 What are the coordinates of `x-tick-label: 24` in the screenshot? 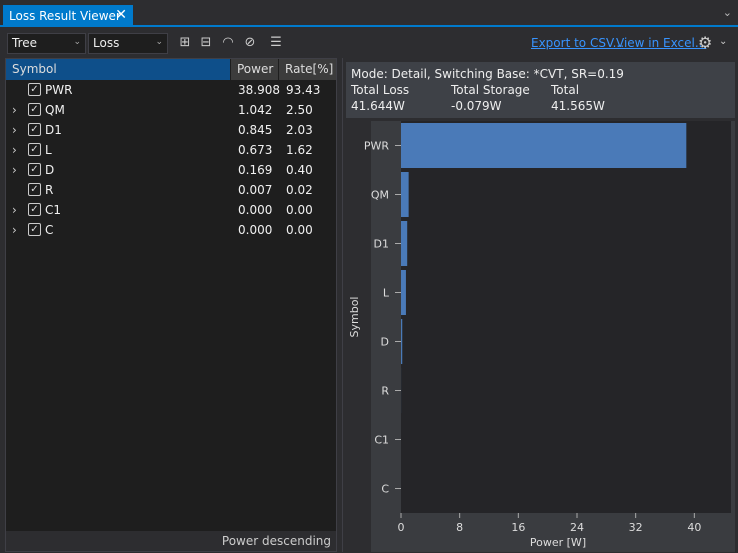 It's located at (577, 527).